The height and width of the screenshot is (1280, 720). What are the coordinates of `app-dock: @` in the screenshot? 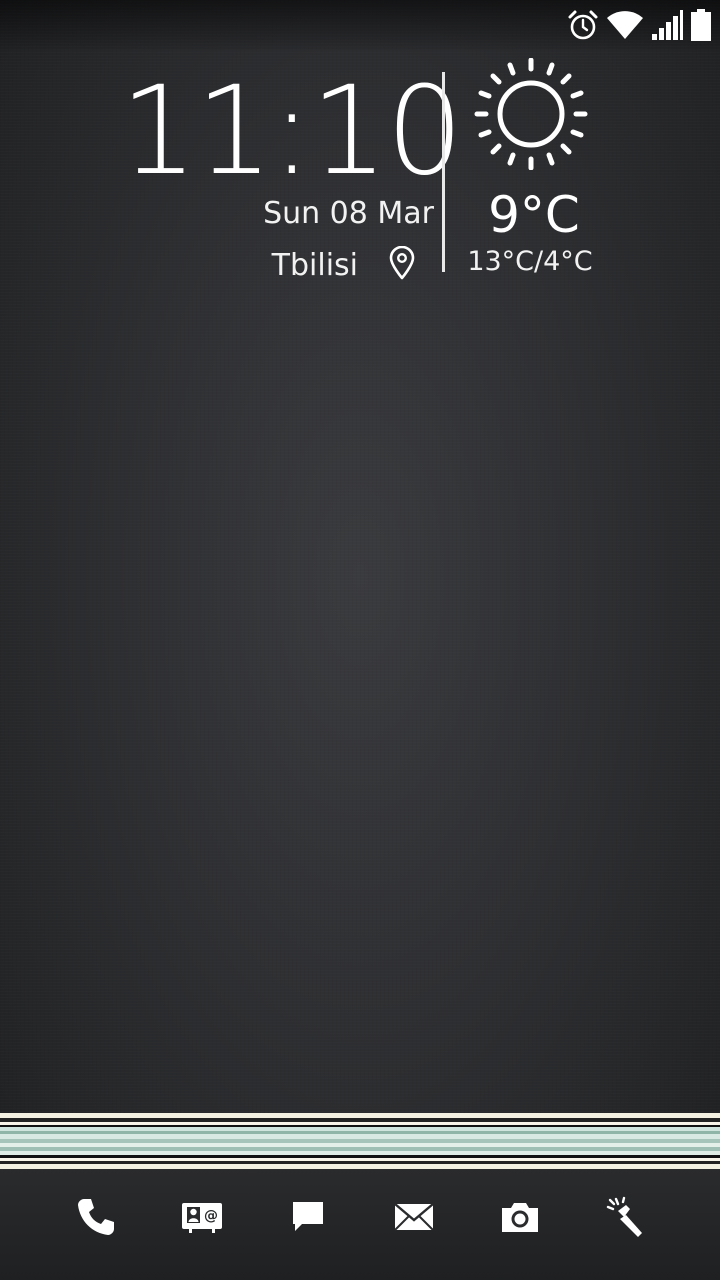 It's located at (360, 1224).